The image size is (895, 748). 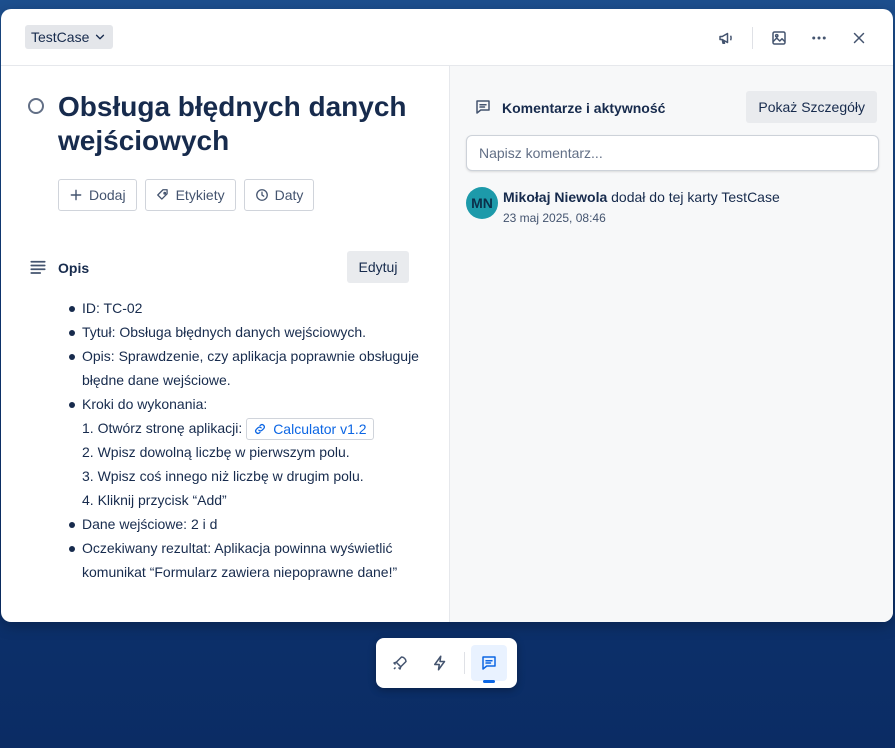 What do you see at coordinates (107, 195) in the screenshot?
I see `add-label: Dodaj` at bounding box center [107, 195].